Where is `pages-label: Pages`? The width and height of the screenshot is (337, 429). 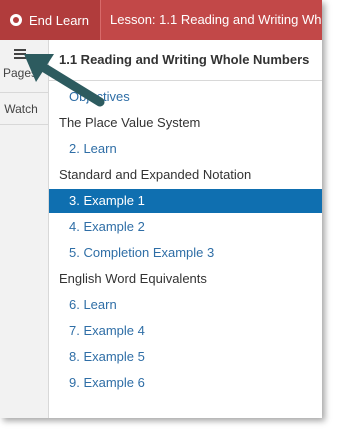
pages-label: Pages is located at coordinates (20, 73).